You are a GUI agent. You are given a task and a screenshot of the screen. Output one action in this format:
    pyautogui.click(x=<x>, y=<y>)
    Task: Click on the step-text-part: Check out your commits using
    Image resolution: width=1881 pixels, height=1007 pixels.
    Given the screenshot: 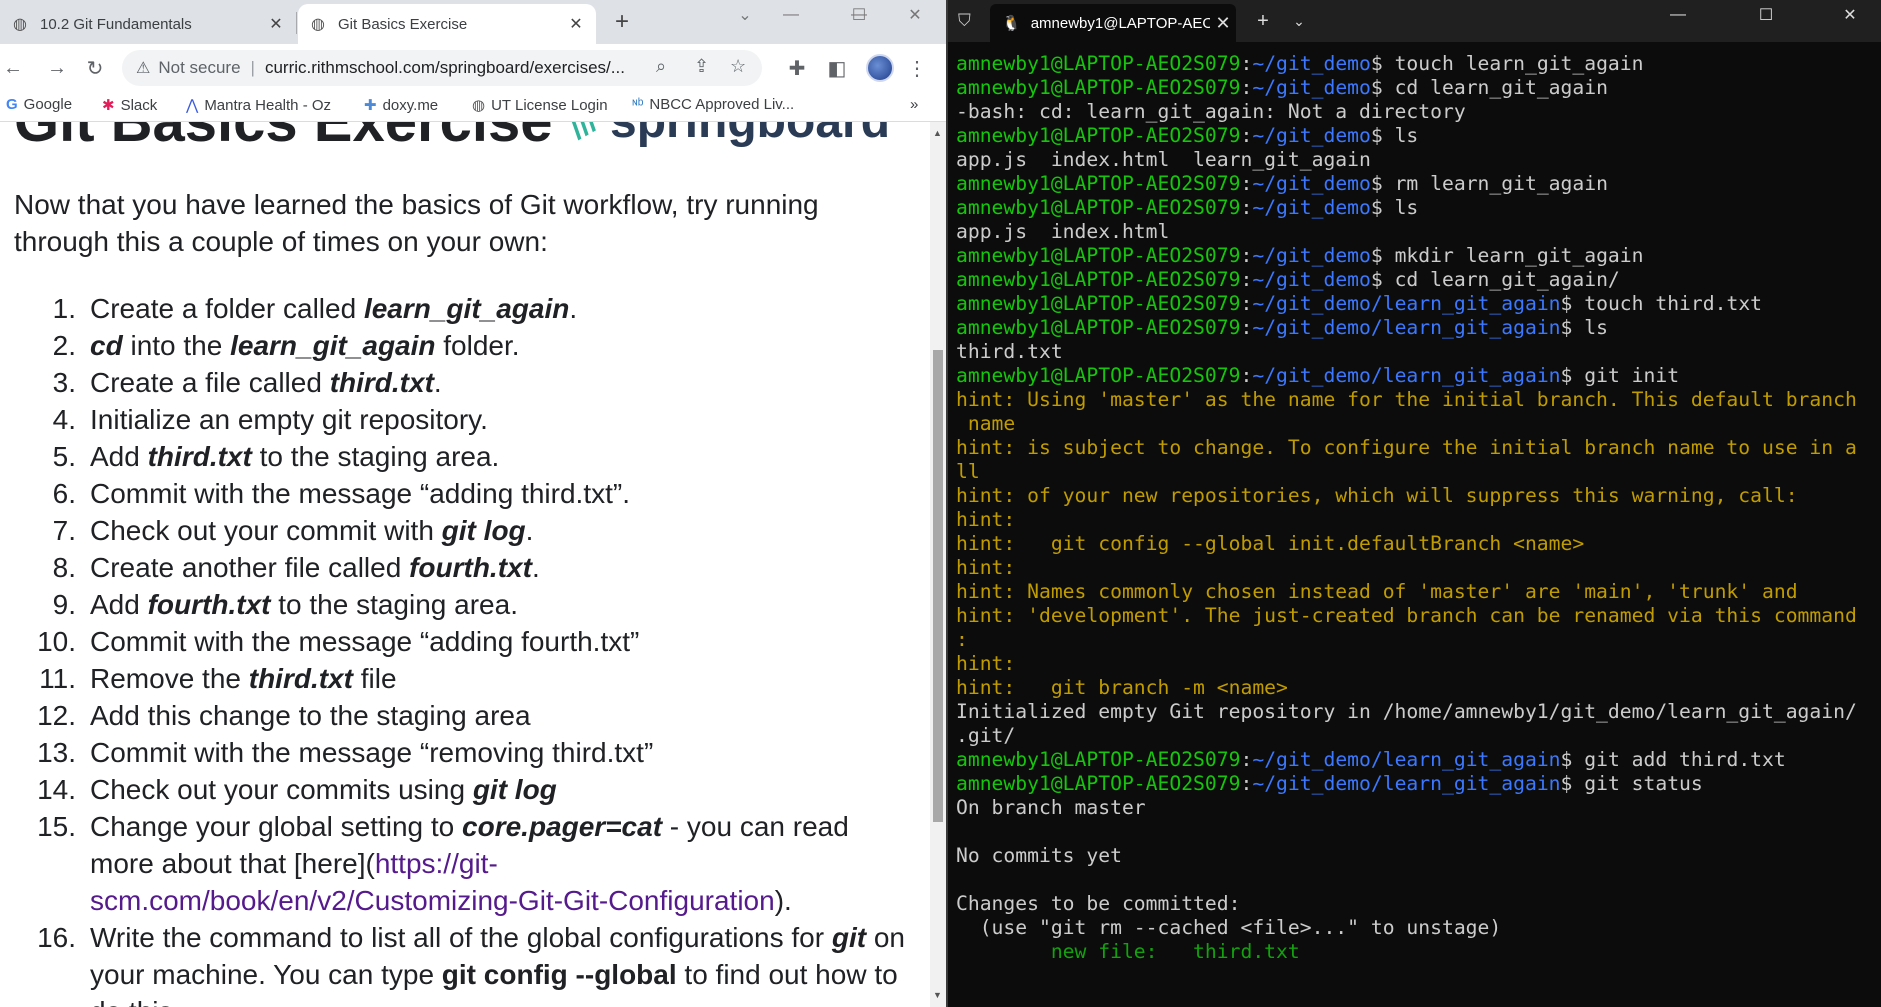 What is the action you would take?
    pyautogui.click(x=281, y=789)
    